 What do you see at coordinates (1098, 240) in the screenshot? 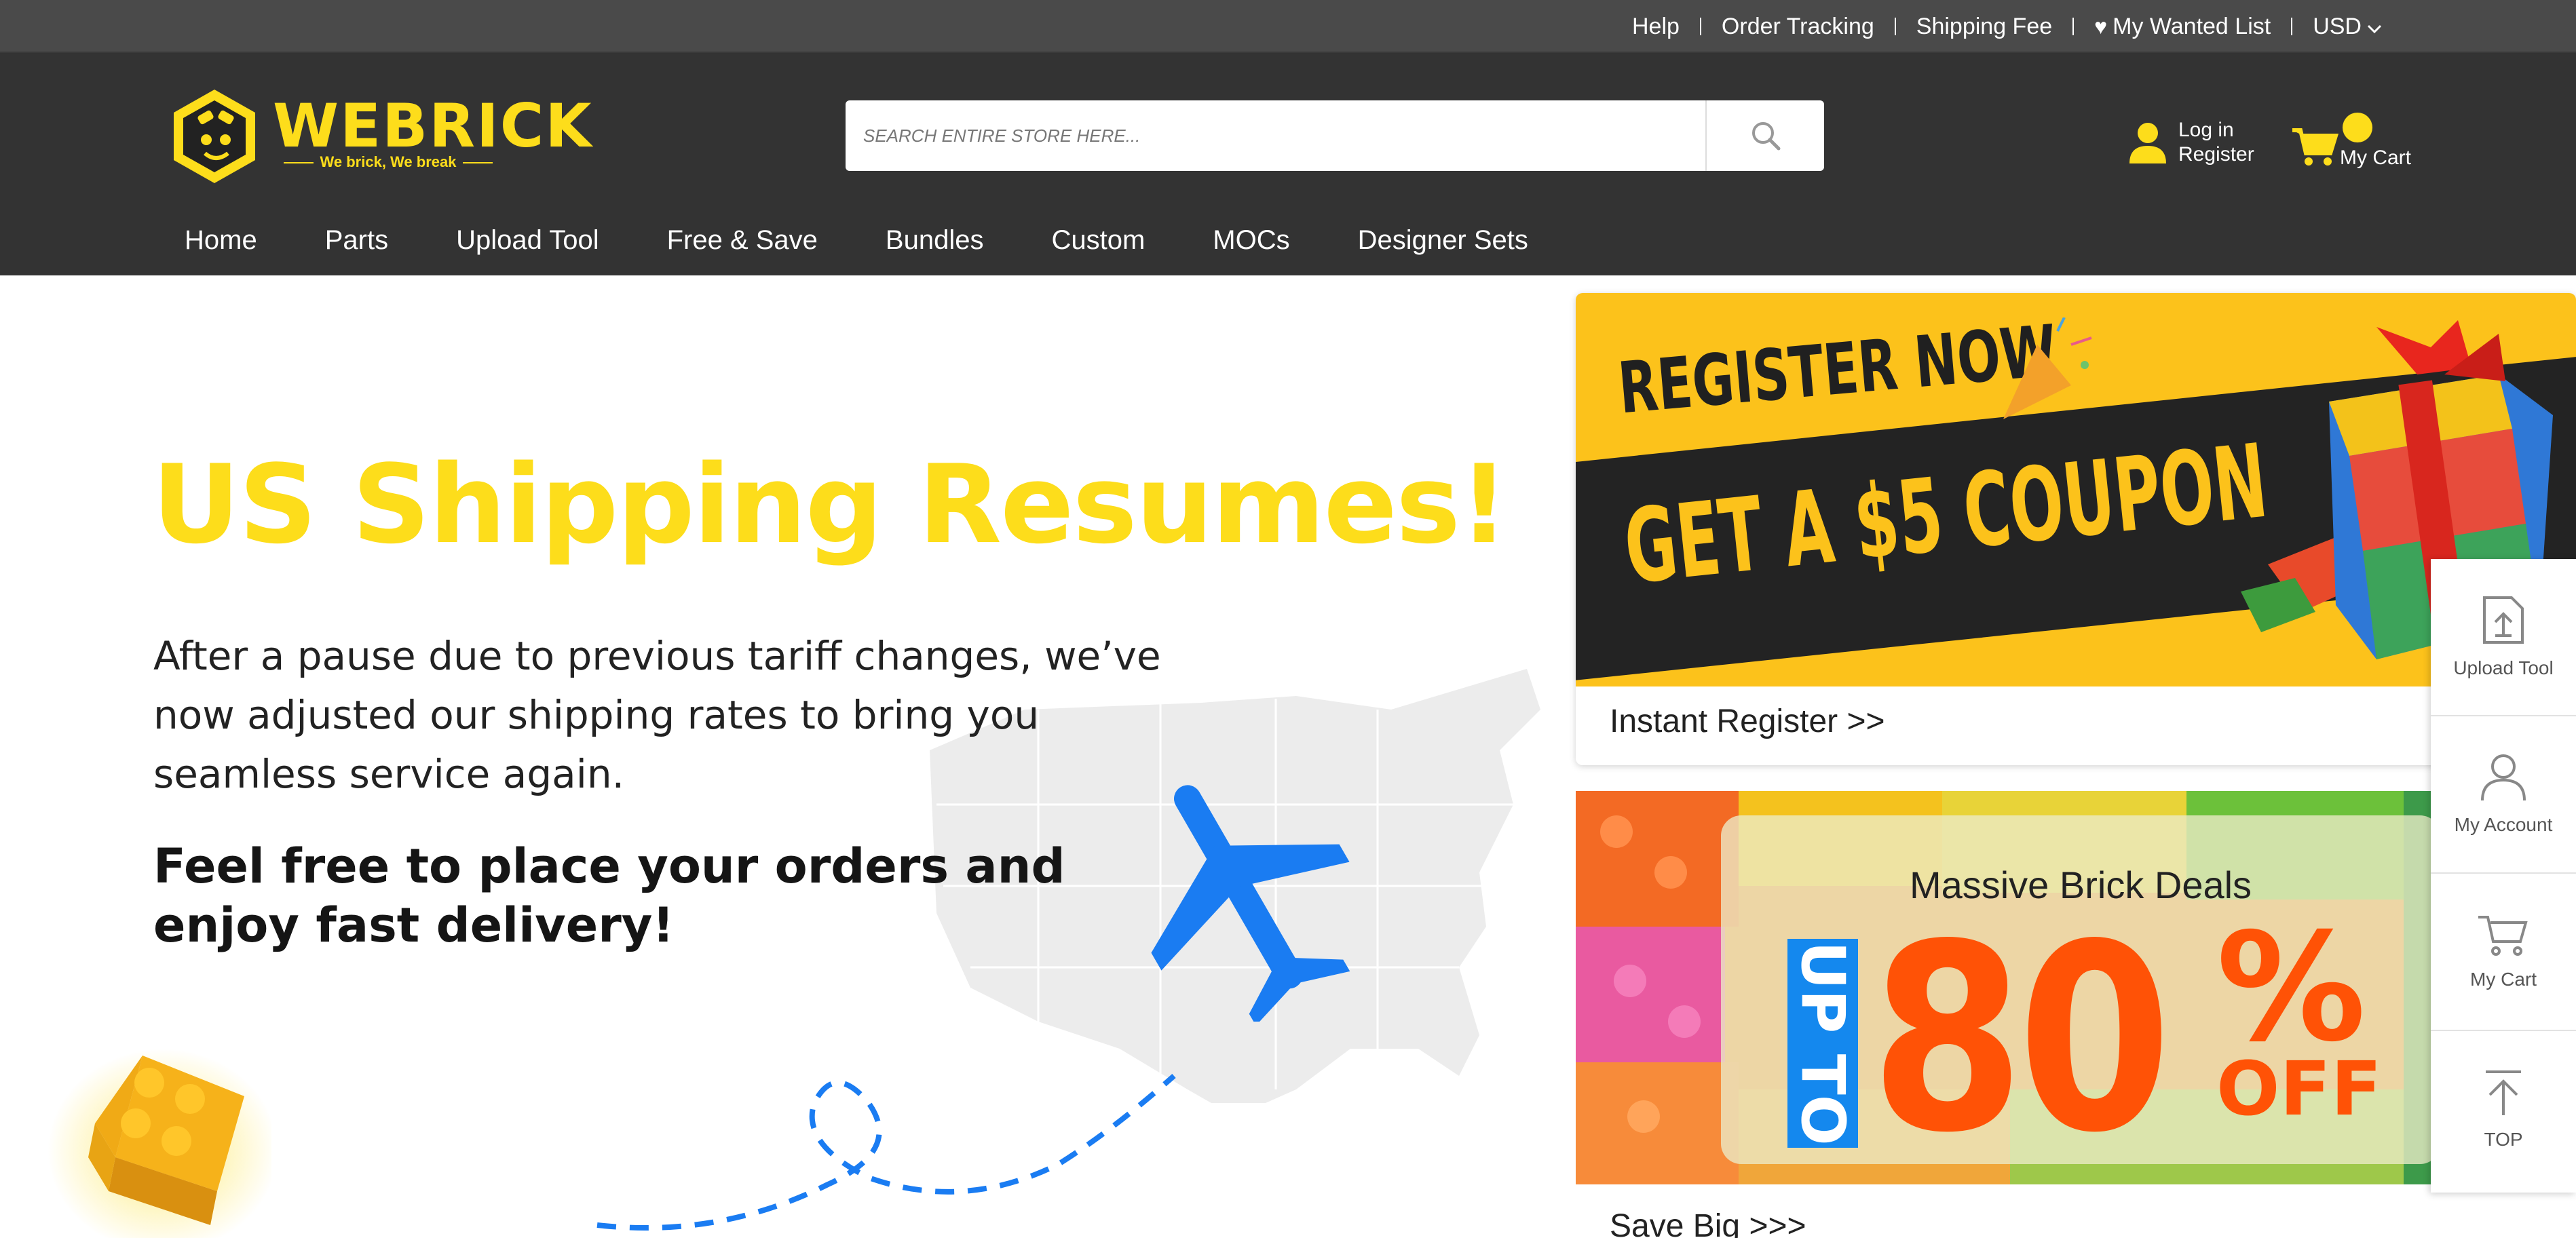
I see `nav-item-custom: Custom` at bounding box center [1098, 240].